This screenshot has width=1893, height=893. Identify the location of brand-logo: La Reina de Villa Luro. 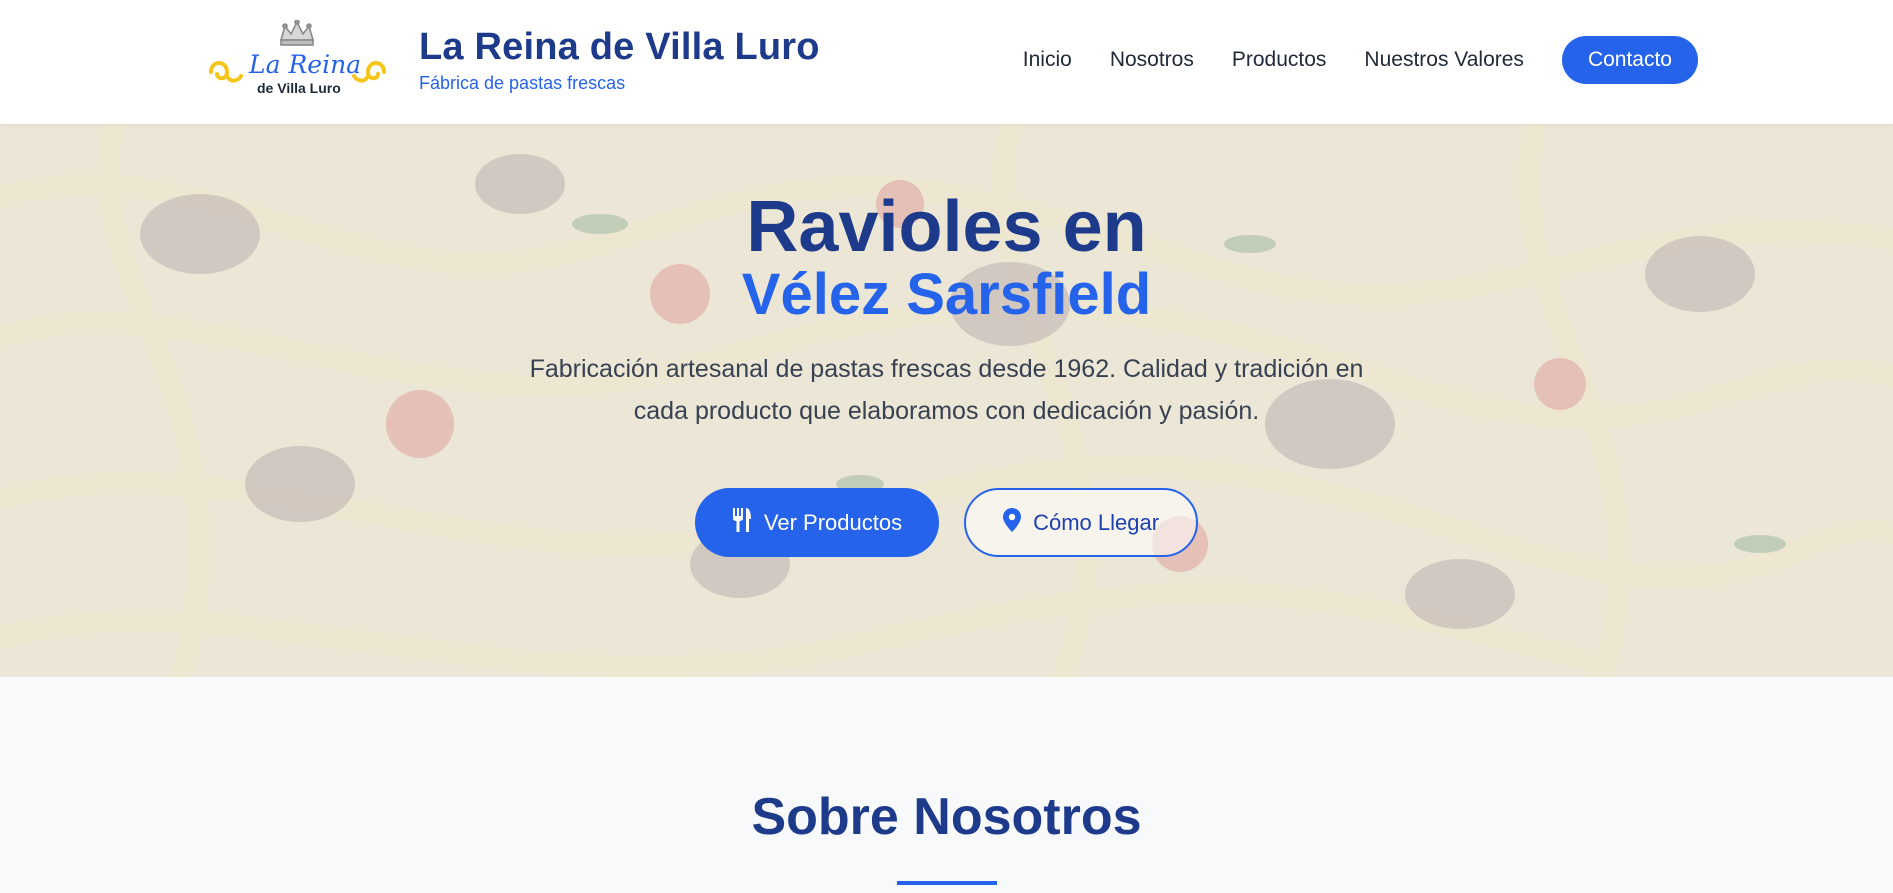
(297, 59).